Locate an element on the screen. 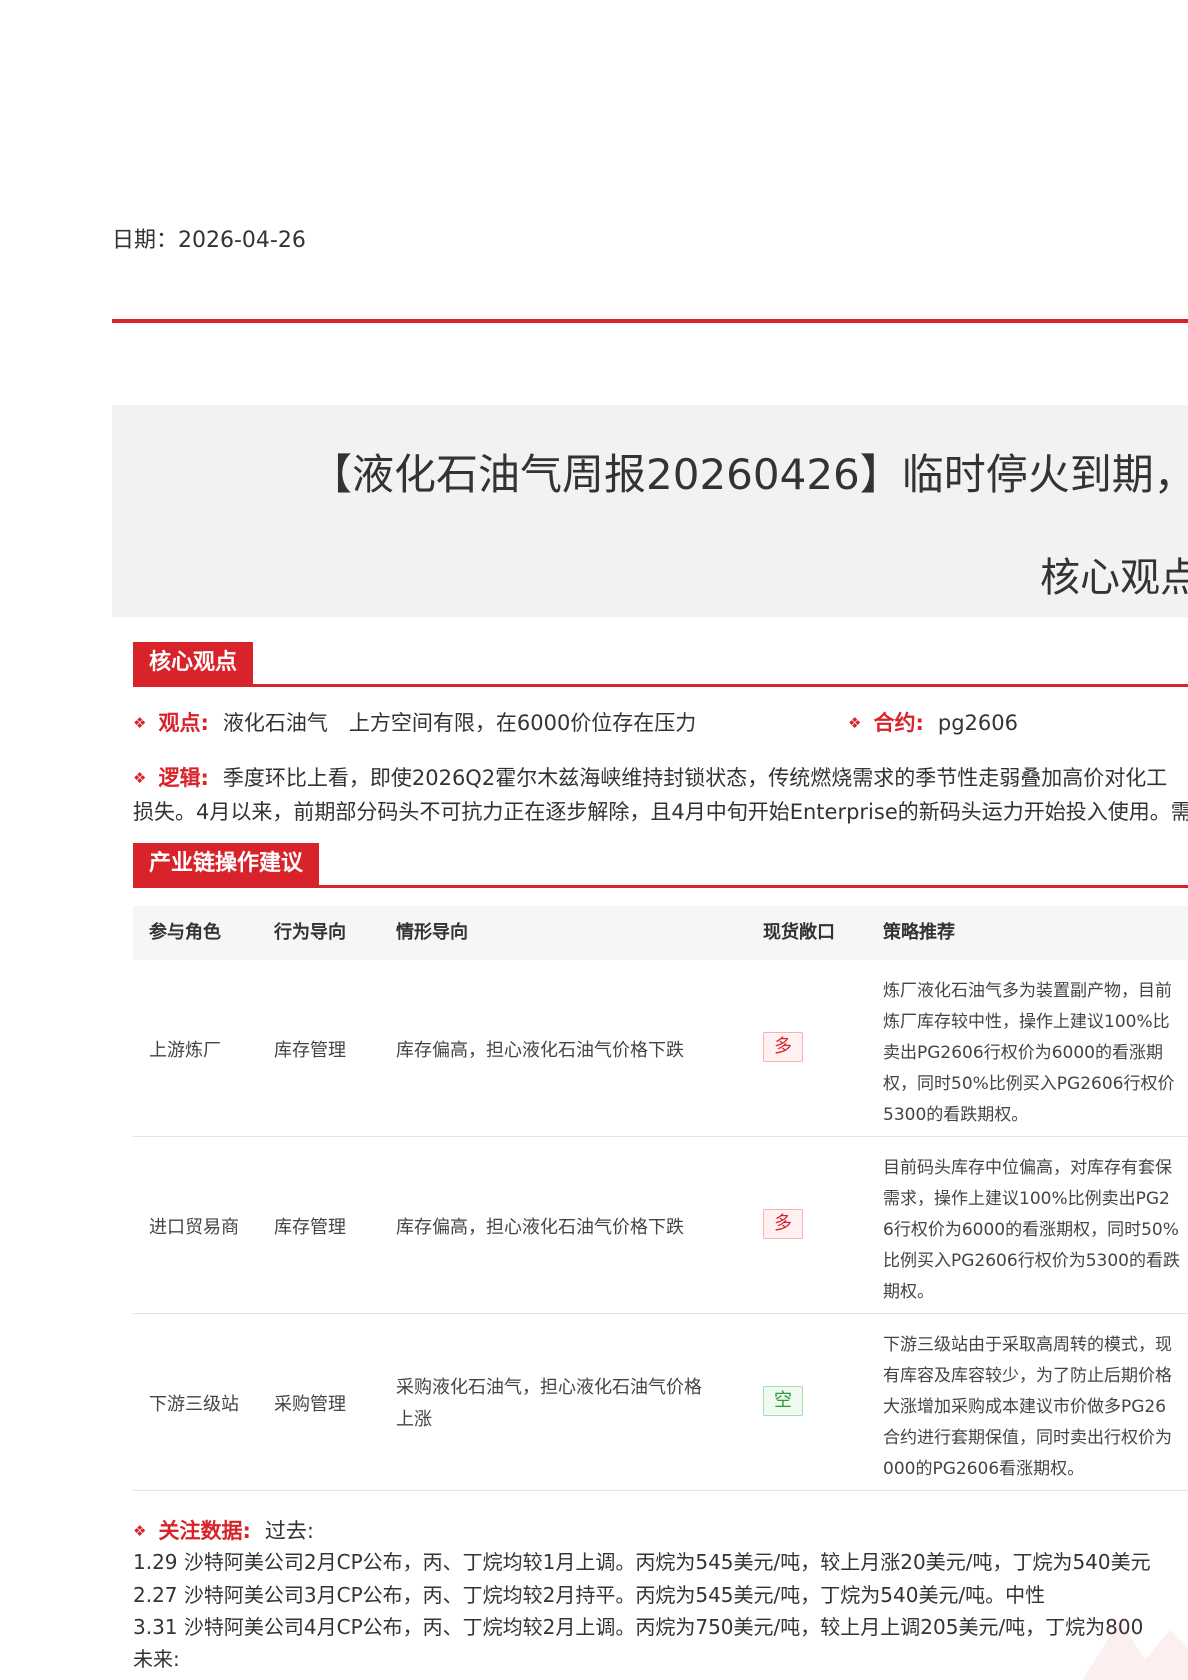 The width and height of the screenshot is (1188, 1680). contract-line: ❖ 合约: pg2606 is located at coordinates (933, 722).